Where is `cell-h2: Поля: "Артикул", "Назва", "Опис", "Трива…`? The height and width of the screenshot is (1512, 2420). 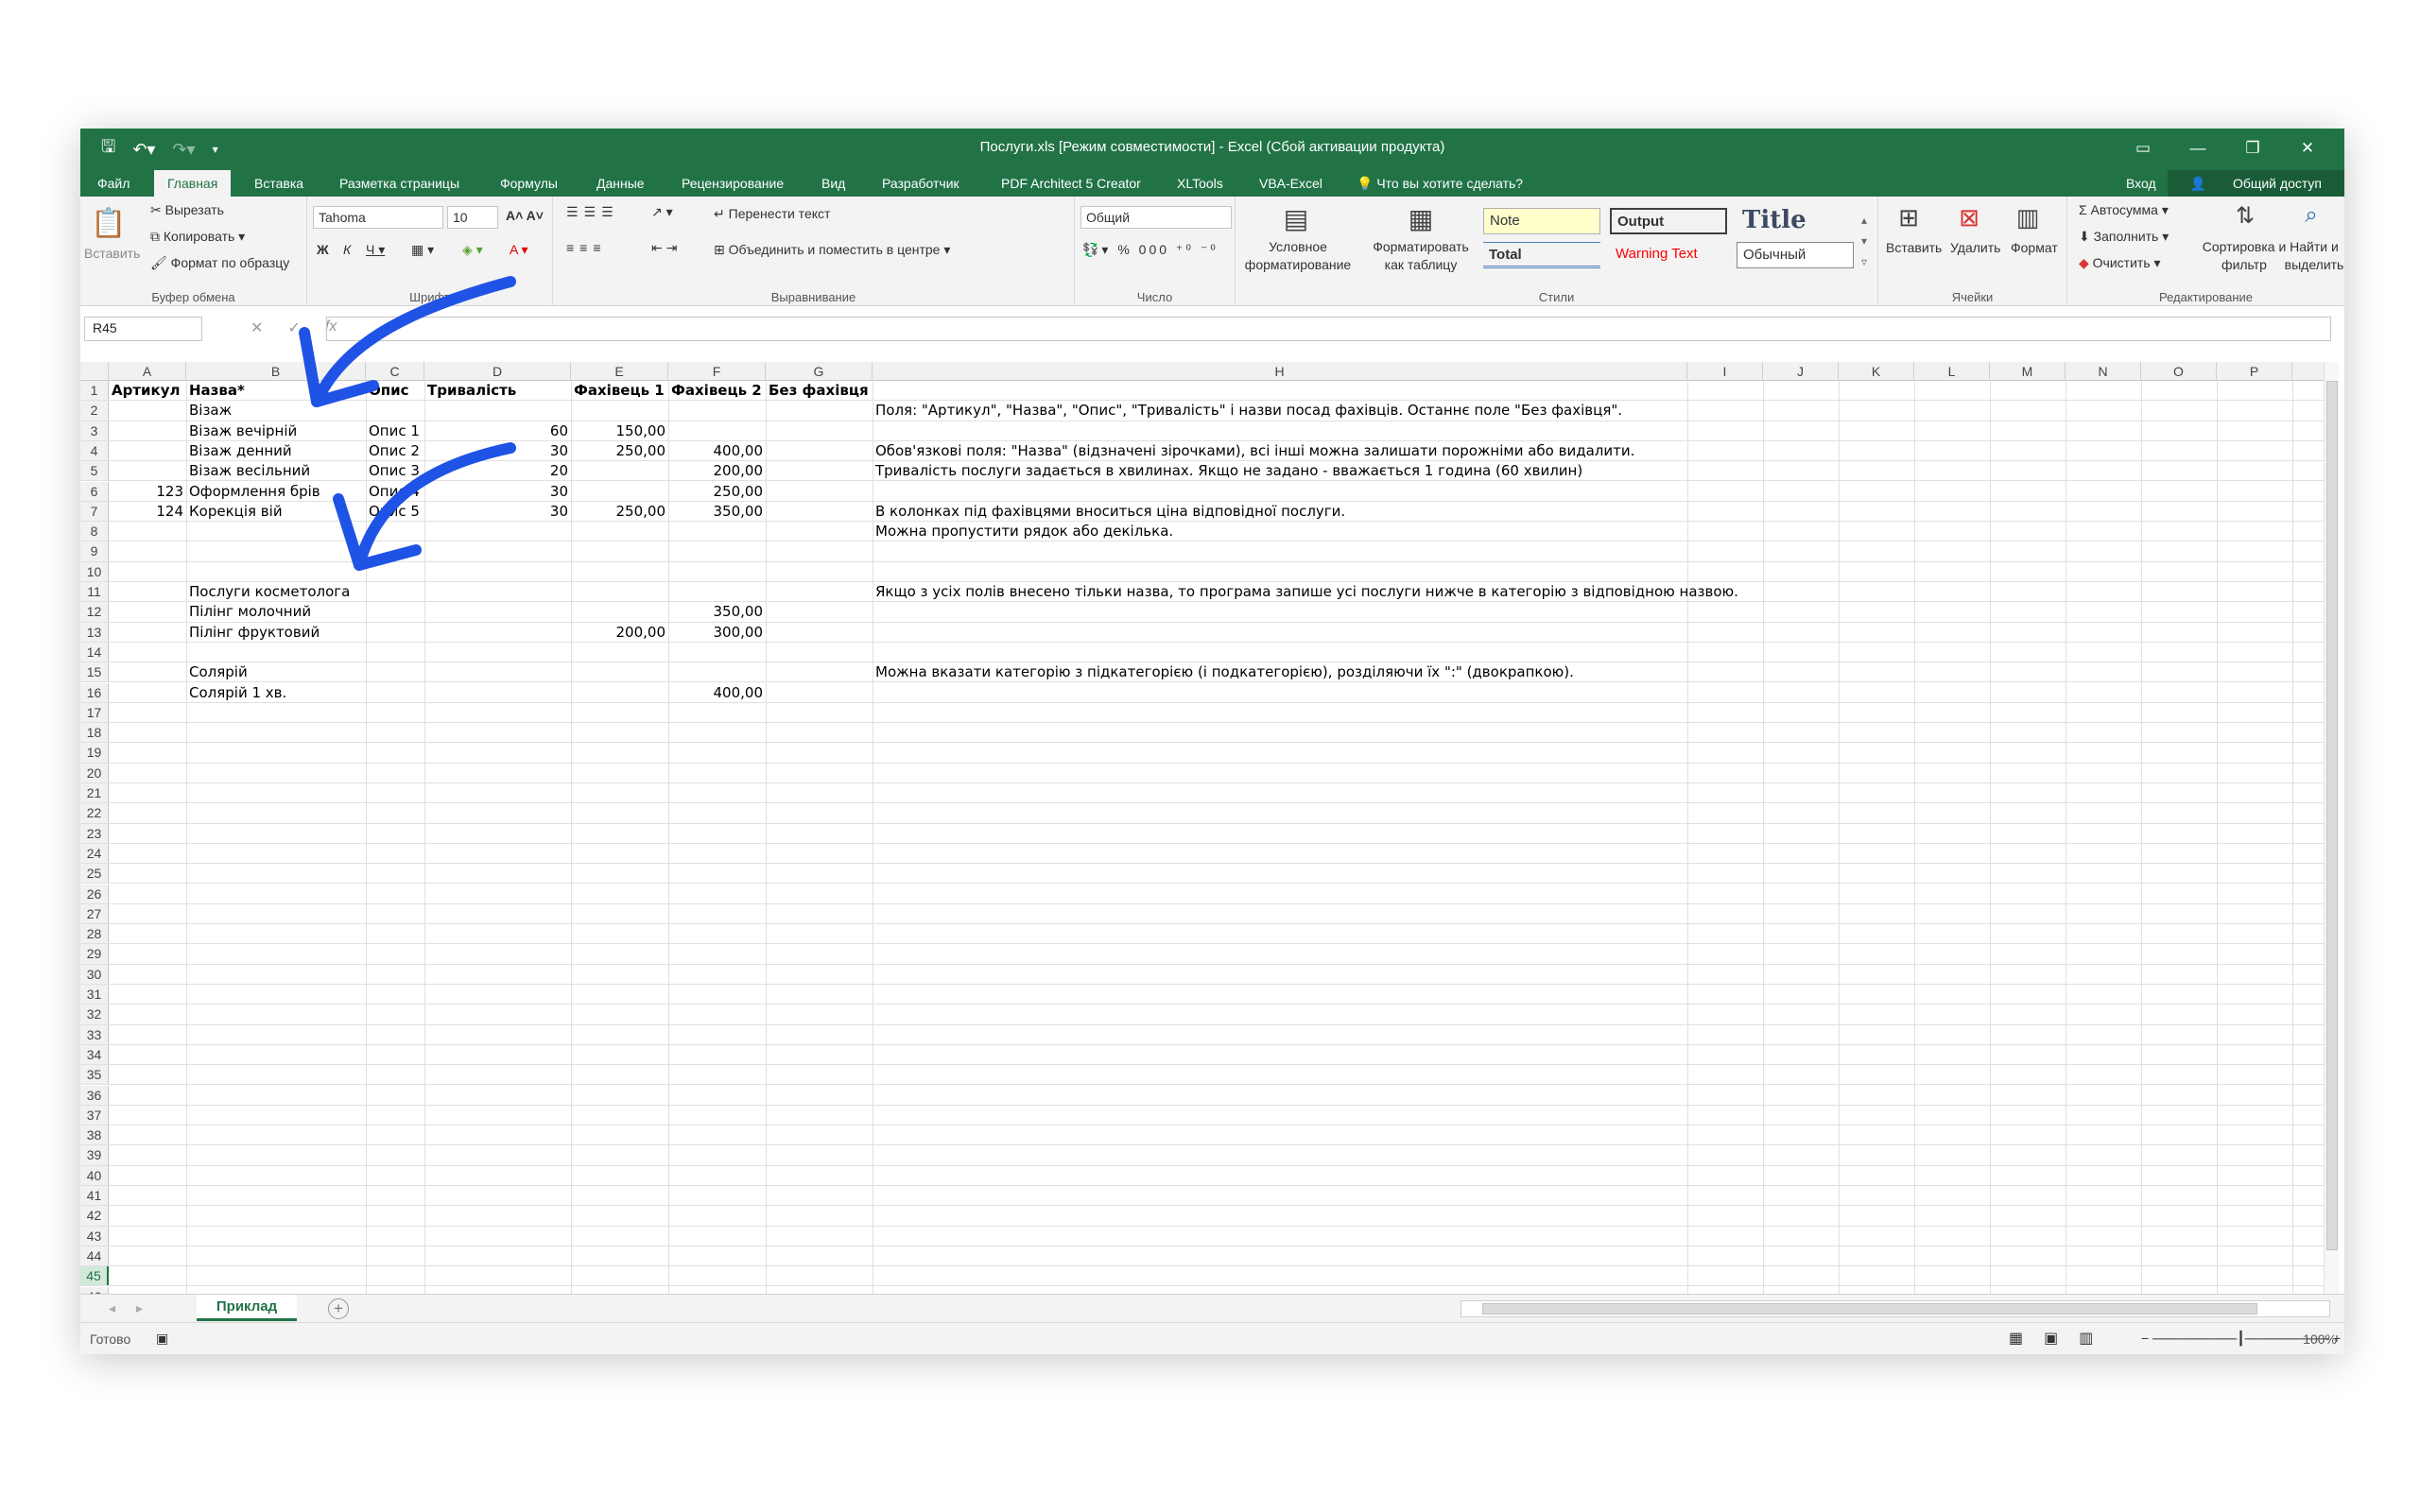
cell-h2: Поля: "Артикул", "Назва", "Опис", "Трива… is located at coordinates (1280, 410).